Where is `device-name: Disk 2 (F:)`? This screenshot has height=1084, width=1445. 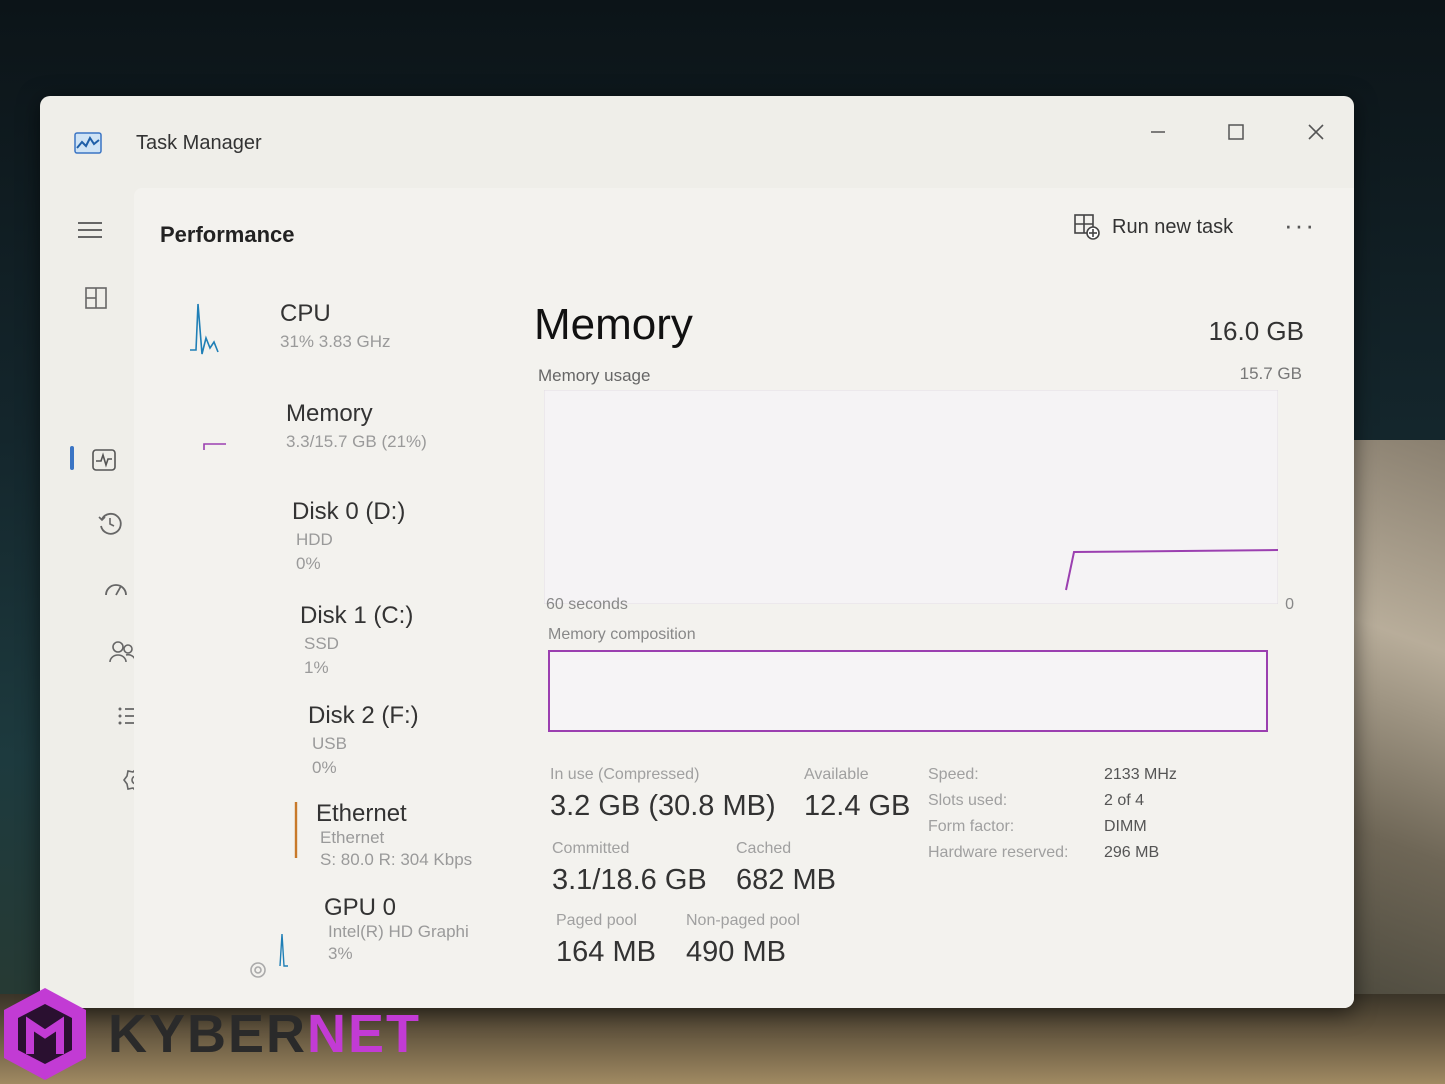 device-name: Disk 2 (F:) is located at coordinates (363, 715).